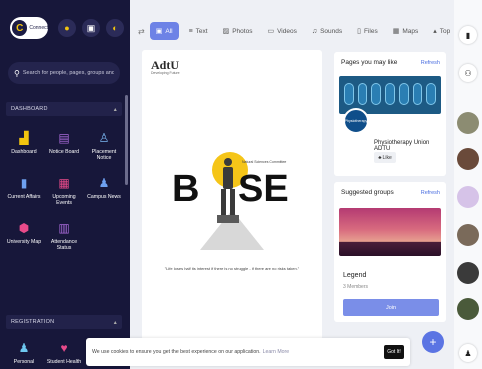 The image size is (482, 369). I want to click on cookie-learn-more-link: Learn More, so click(276, 352).